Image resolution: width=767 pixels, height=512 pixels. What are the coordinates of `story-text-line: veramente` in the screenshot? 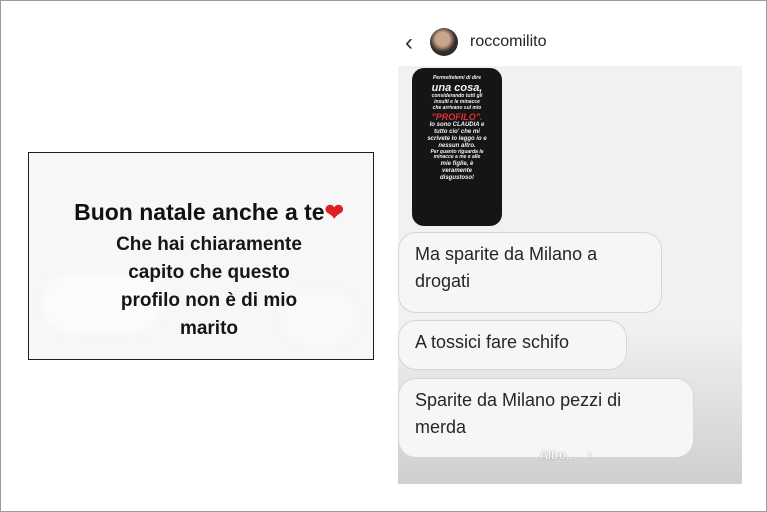 It's located at (457, 170).